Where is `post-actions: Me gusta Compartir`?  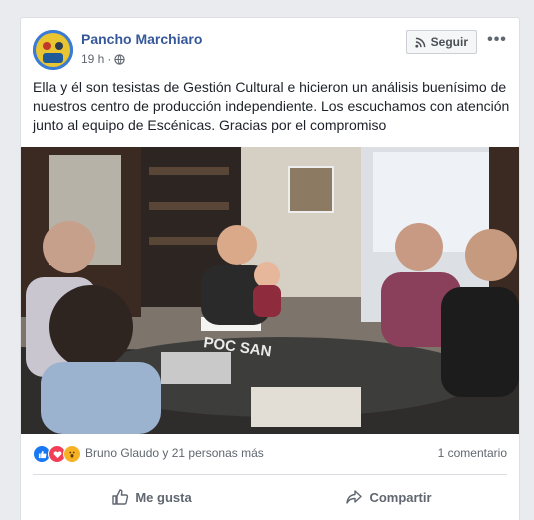 post-actions: Me gusta Compartir is located at coordinates (270, 497).